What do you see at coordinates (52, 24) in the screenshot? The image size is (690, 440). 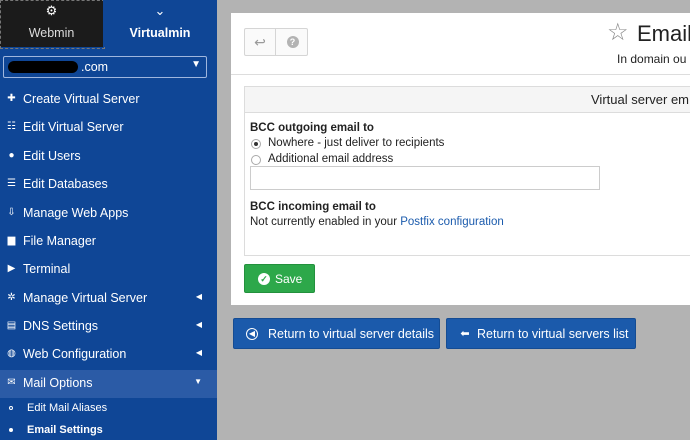 I see `tab-webmin: ⚙ Webmin` at bounding box center [52, 24].